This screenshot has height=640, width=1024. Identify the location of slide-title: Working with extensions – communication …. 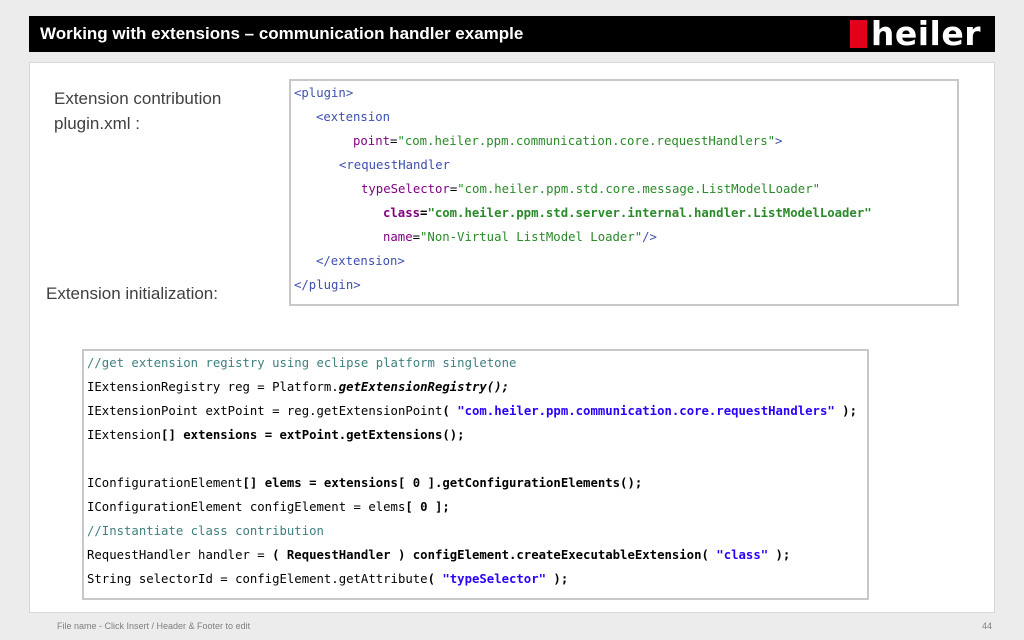
(282, 33).